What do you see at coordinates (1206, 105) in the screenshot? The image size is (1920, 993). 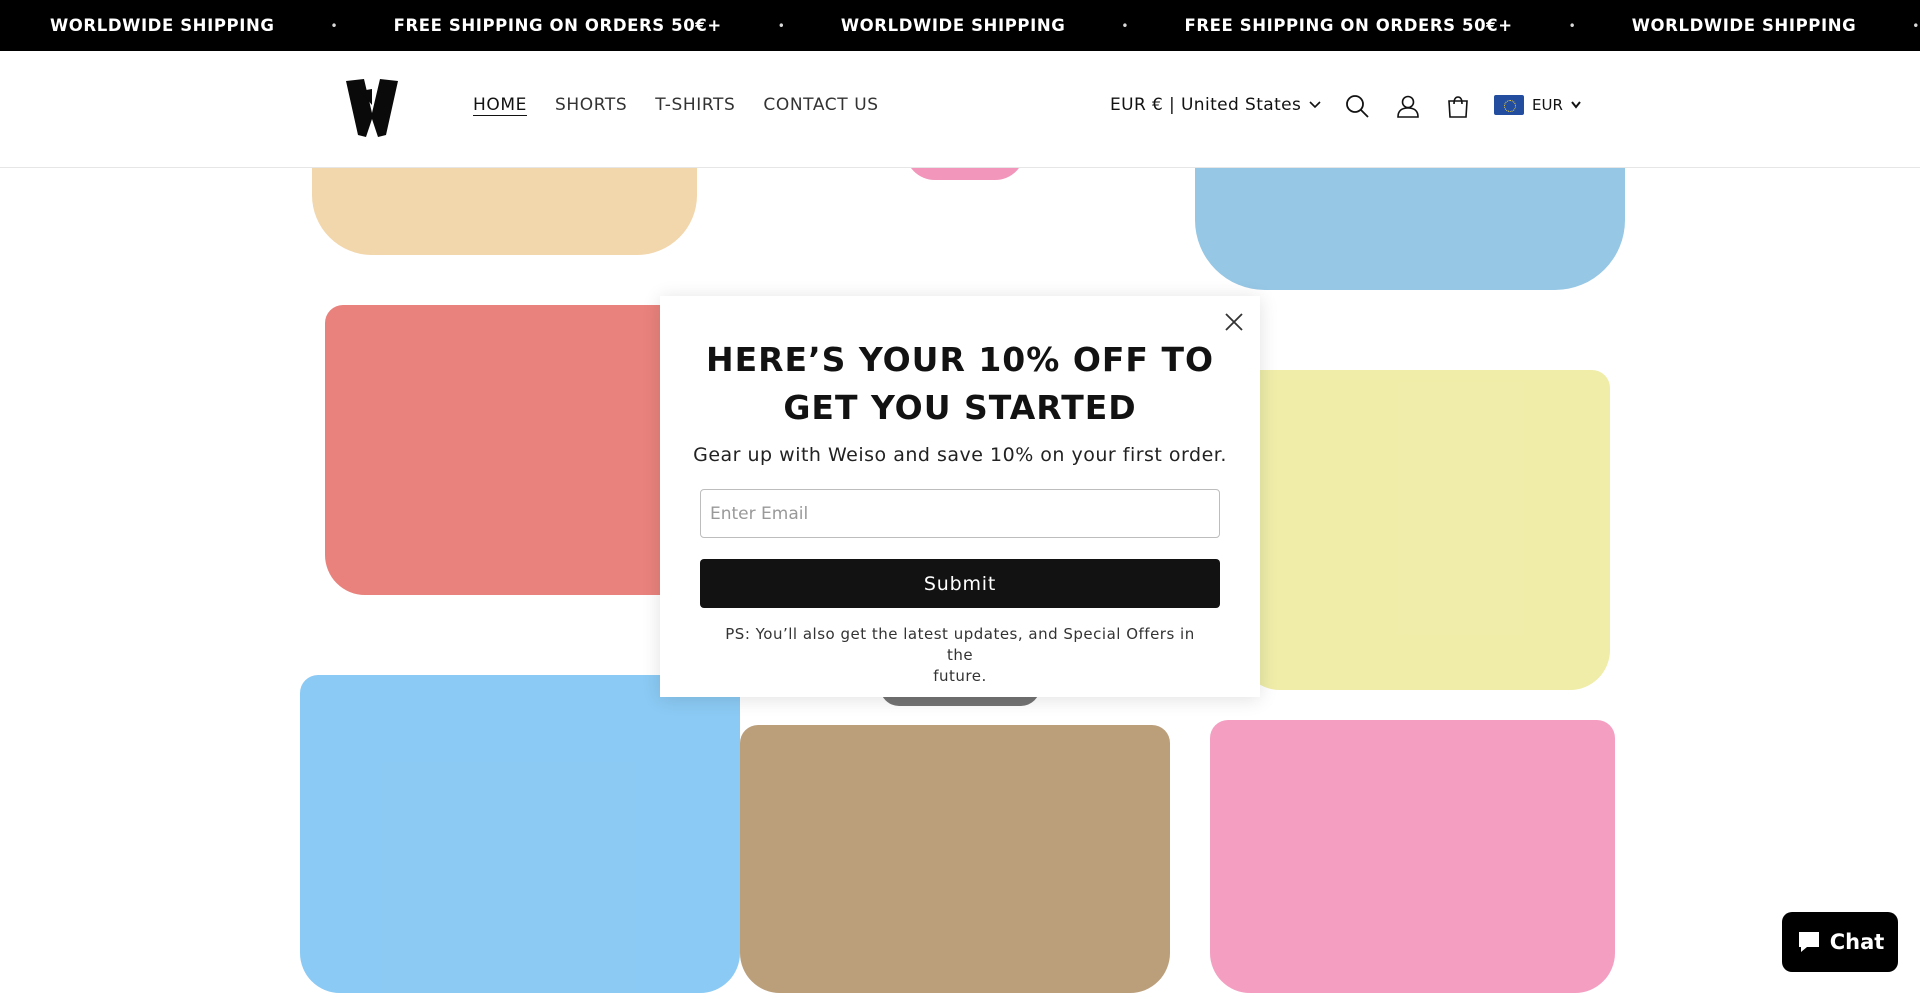 I see `country-selector-label: EUR € | United States` at bounding box center [1206, 105].